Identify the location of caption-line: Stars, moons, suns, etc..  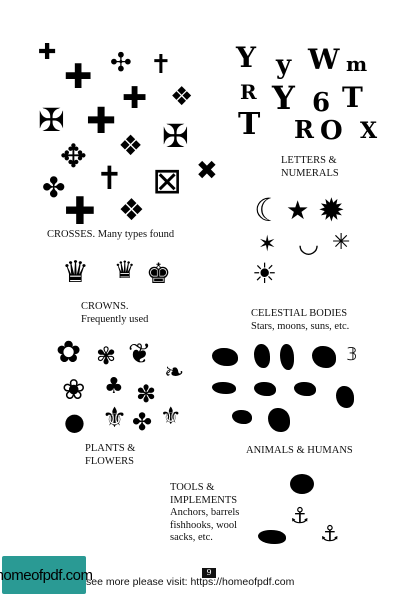
(300, 326).